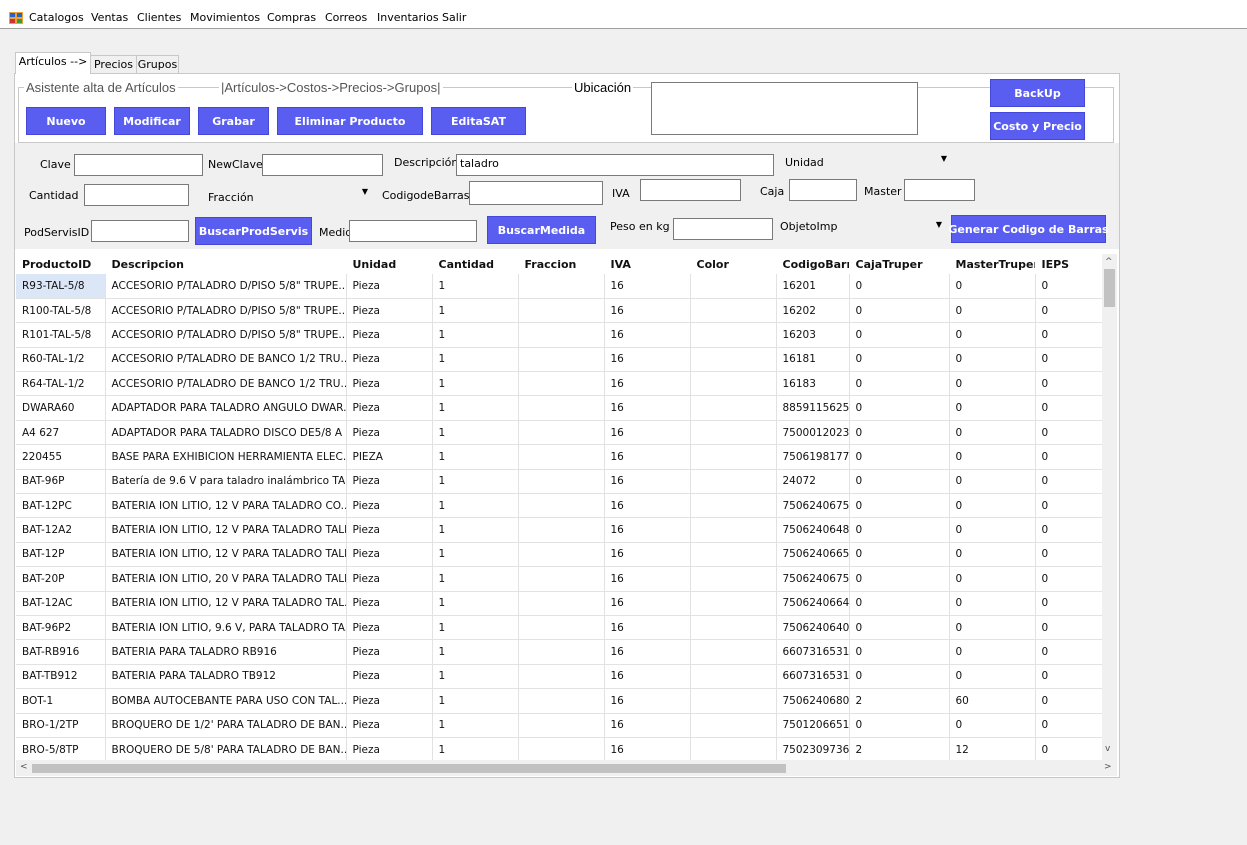 This screenshot has height=845, width=1247. Describe the element at coordinates (992, 748) in the screenshot. I see `grid-cell: 12` at that location.